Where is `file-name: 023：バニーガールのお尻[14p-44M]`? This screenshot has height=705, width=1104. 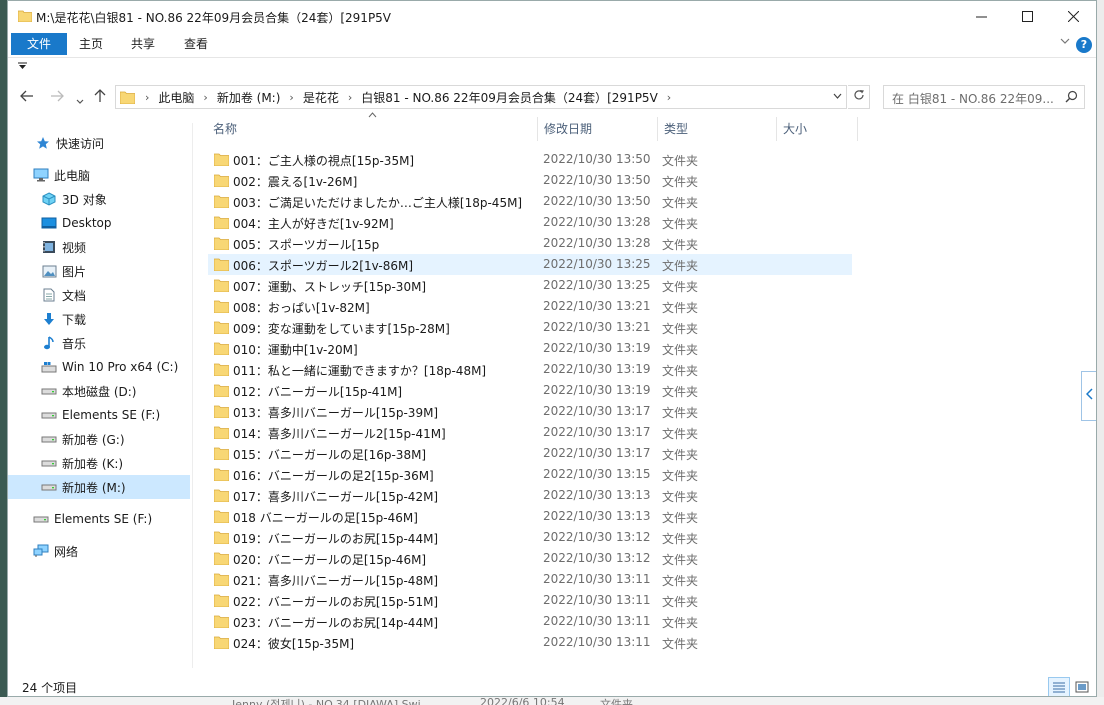 file-name: 023：バニーガールのお尻[14p-44M] is located at coordinates (335, 622).